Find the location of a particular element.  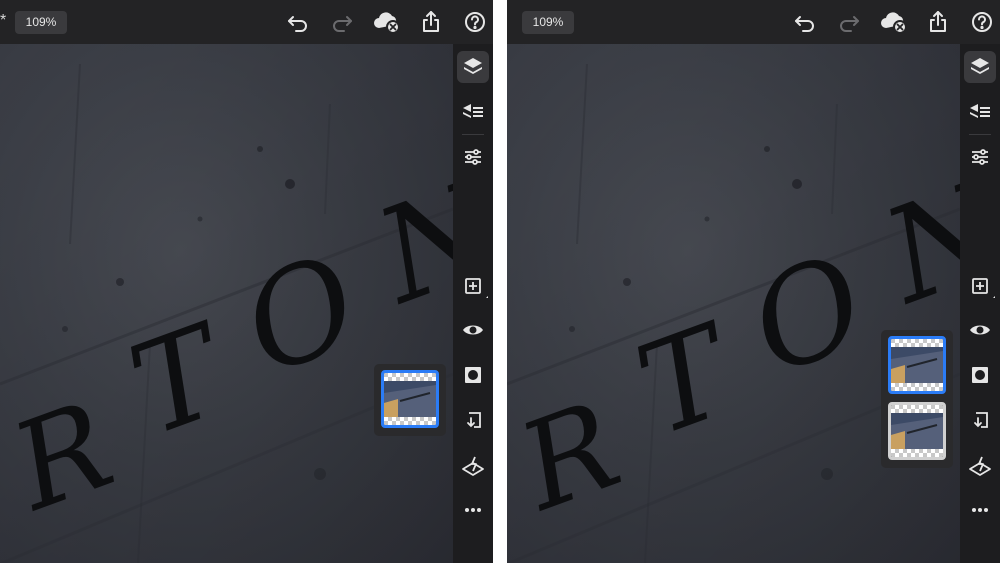

top-toolbar: * 109% is located at coordinates (246, 22).